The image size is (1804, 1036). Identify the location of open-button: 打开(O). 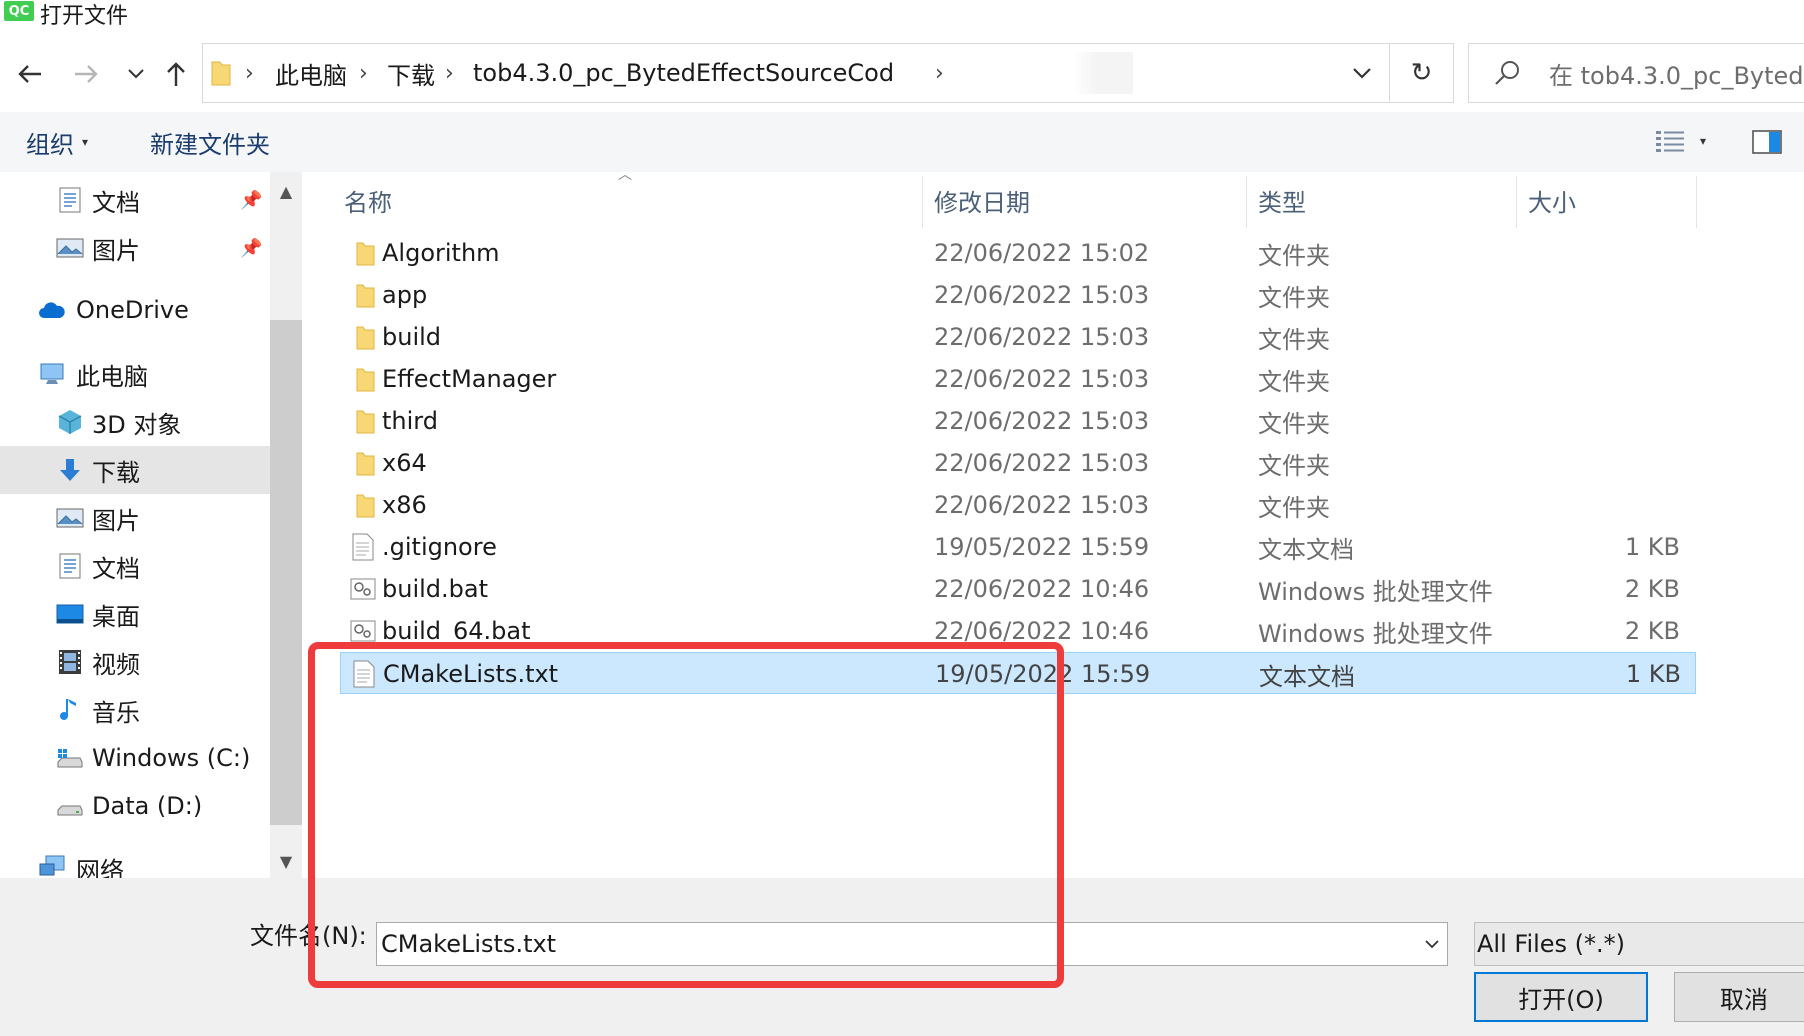
(1561, 997).